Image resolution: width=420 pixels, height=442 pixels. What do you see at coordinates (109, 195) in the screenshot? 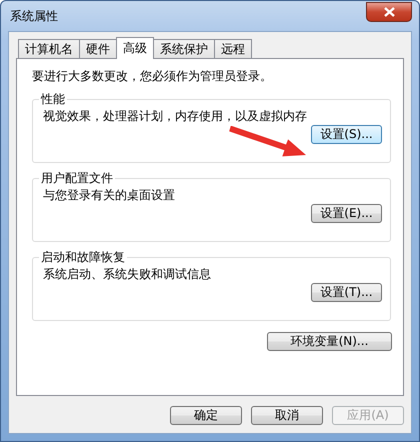
I see `group-description: 与您登录有关的桌面设置` at bounding box center [109, 195].